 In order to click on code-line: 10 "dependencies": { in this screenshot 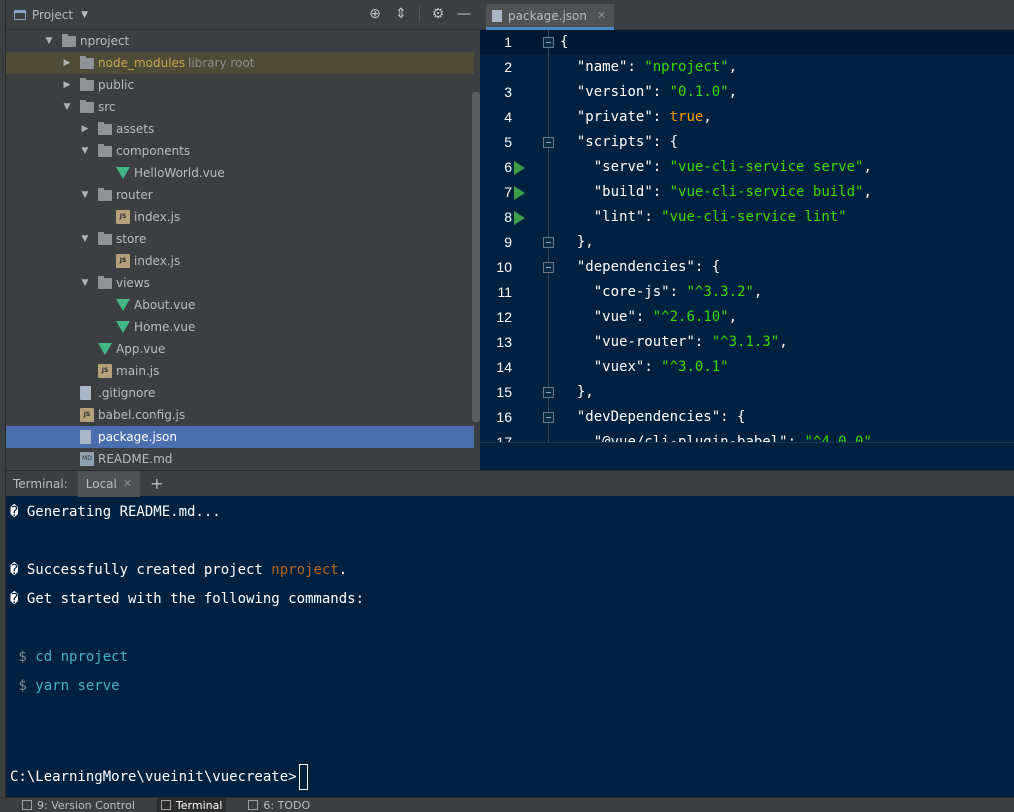, I will do `click(747, 267)`.